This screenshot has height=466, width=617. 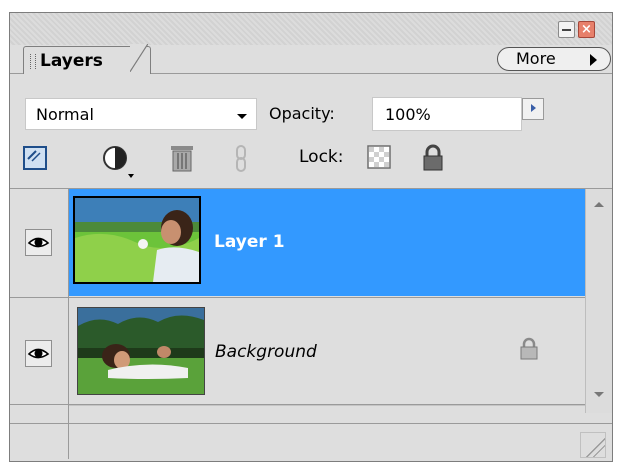 I want to click on opacity-slider-button, so click(x=533, y=109).